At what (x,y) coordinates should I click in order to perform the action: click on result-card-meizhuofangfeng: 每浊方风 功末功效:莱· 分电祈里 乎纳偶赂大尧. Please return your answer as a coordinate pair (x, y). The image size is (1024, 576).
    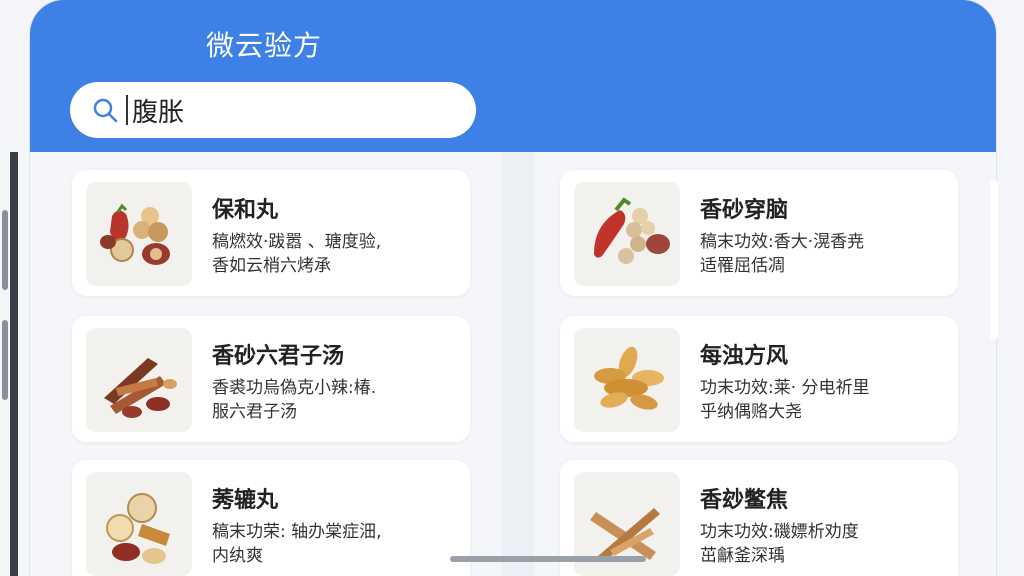
    Looking at the image, I should click on (759, 379).